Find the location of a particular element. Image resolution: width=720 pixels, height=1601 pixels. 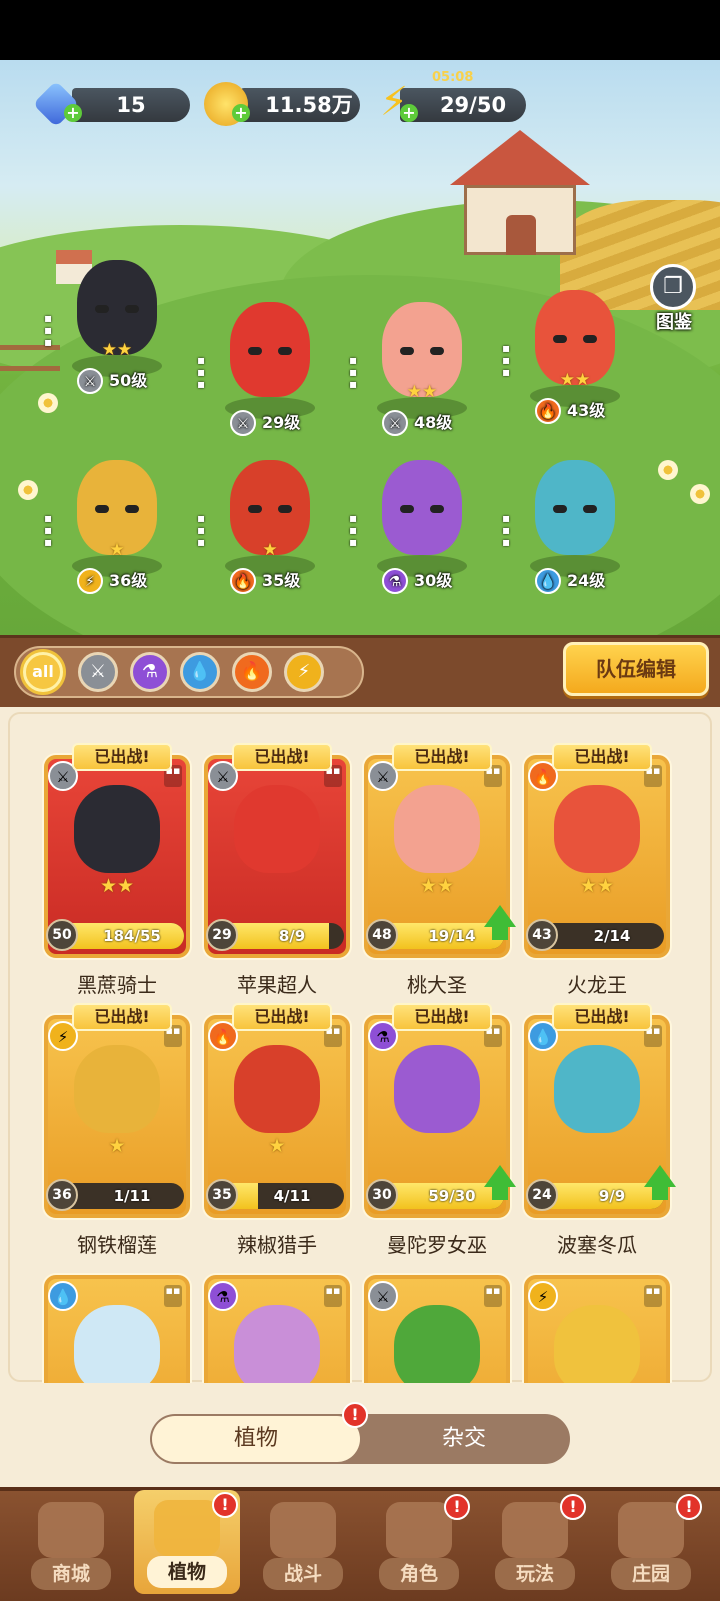

lineup-hero: ▪ ▪ ▪ ⚗ 30级 is located at coordinates (418, 517).